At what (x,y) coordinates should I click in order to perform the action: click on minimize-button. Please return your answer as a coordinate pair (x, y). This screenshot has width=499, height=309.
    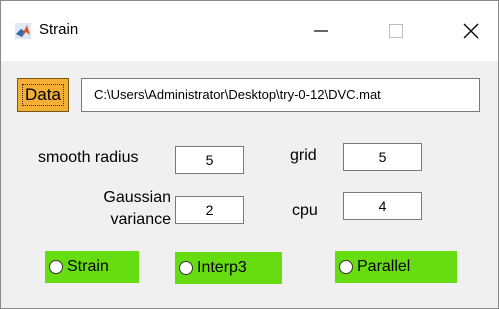
    Looking at the image, I should click on (321, 31).